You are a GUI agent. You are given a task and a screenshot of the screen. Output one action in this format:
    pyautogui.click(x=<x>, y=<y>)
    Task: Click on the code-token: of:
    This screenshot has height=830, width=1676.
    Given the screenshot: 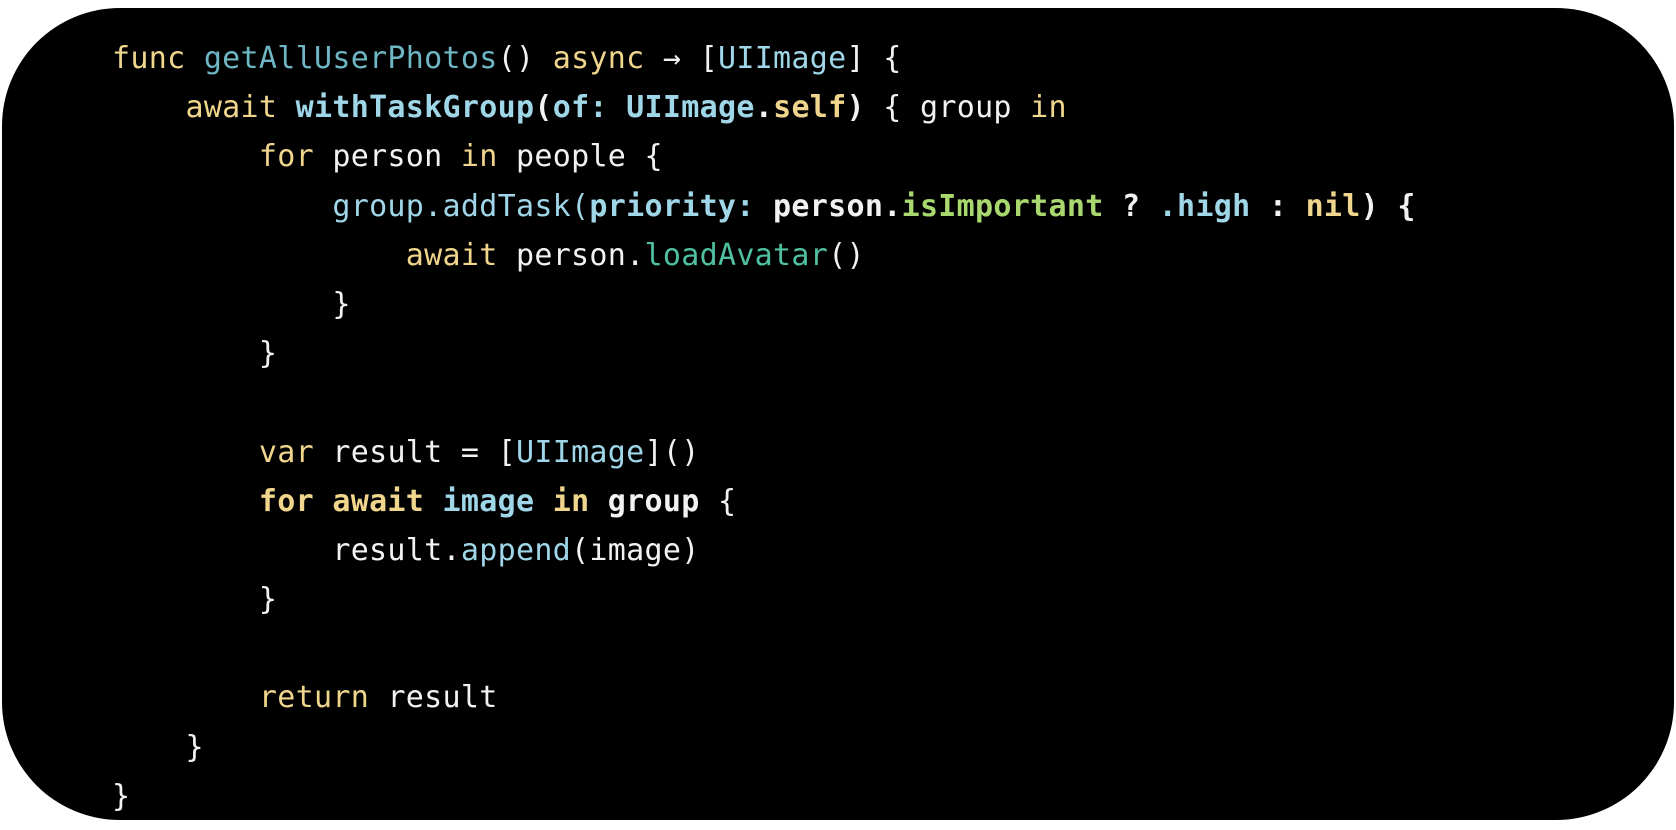 What is the action you would take?
    pyautogui.click(x=580, y=108)
    